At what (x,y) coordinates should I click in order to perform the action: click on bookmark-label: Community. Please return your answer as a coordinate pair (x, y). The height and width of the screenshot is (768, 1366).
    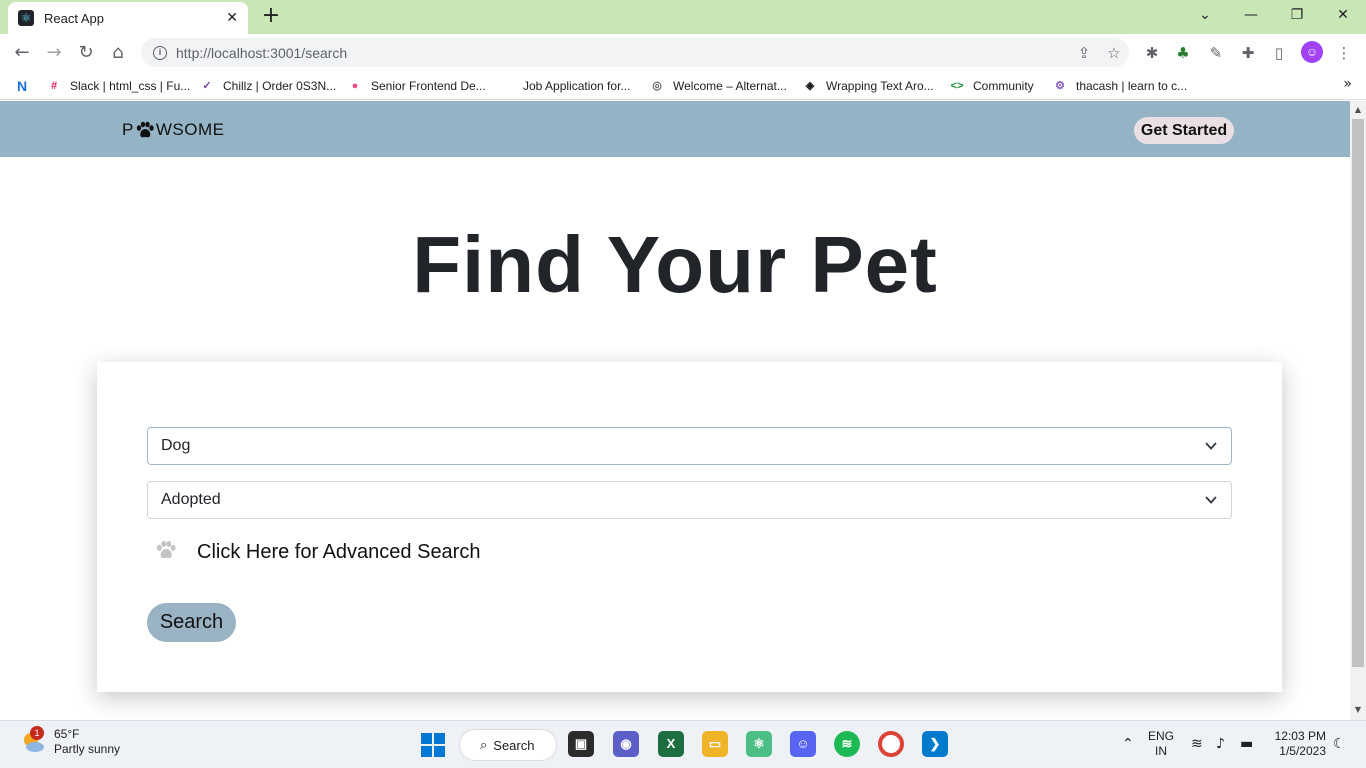
    Looking at the image, I should click on (1003, 86).